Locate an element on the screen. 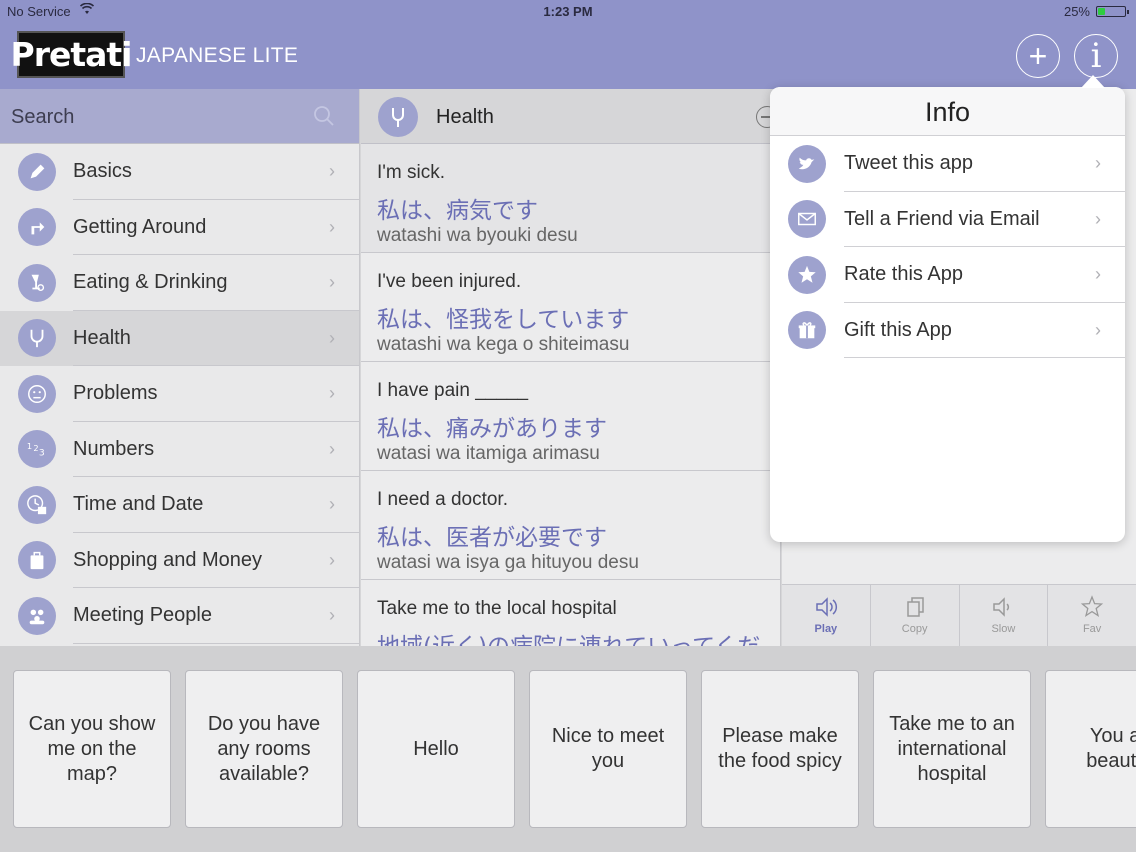 This screenshot has height=852, width=1136. category-item-health: Health › is located at coordinates (179, 338).